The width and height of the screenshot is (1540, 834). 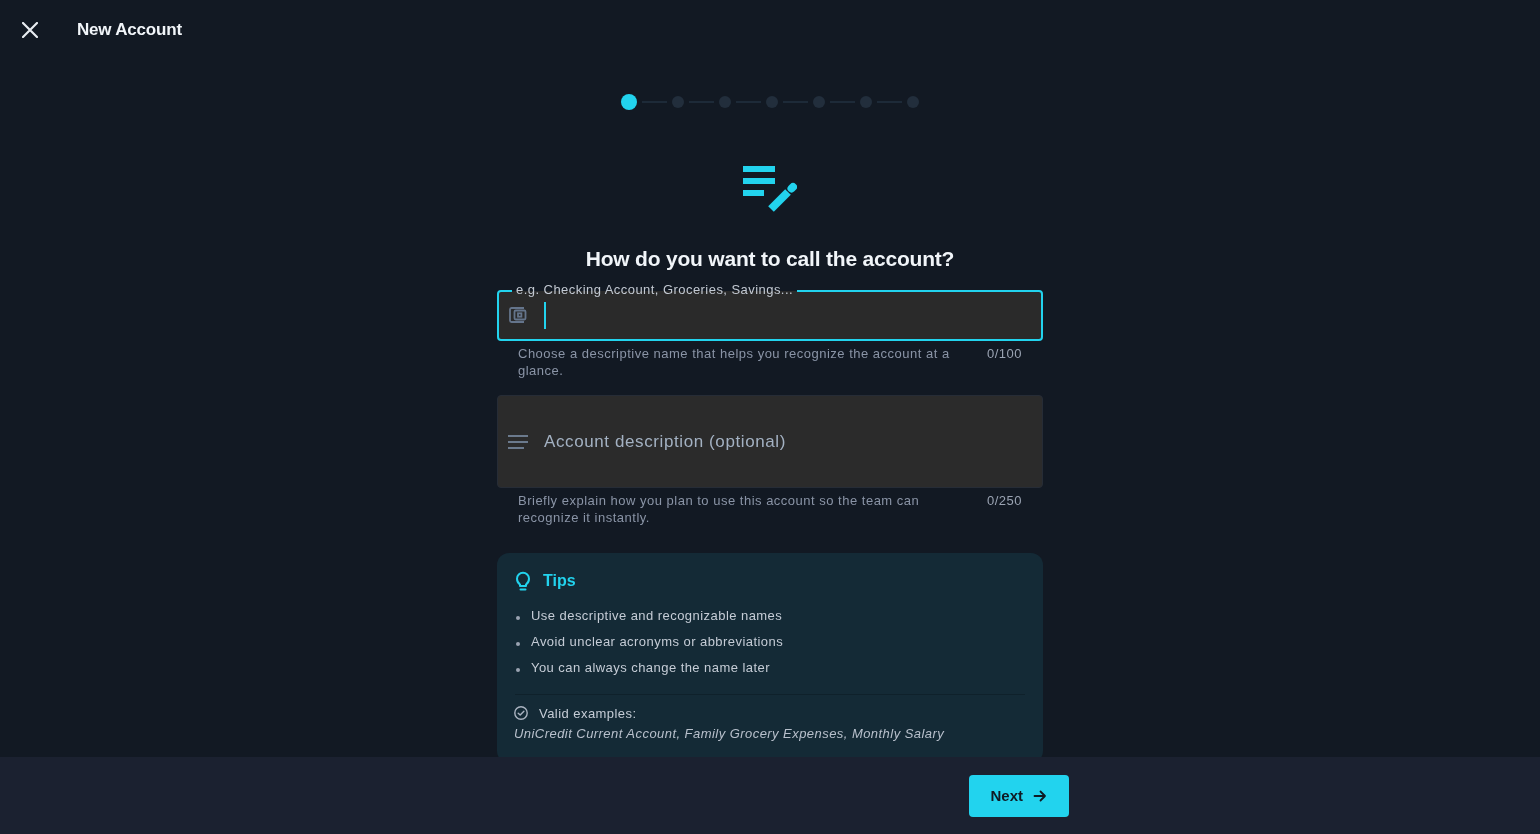 I want to click on page-title: New Account, so click(x=129, y=30).